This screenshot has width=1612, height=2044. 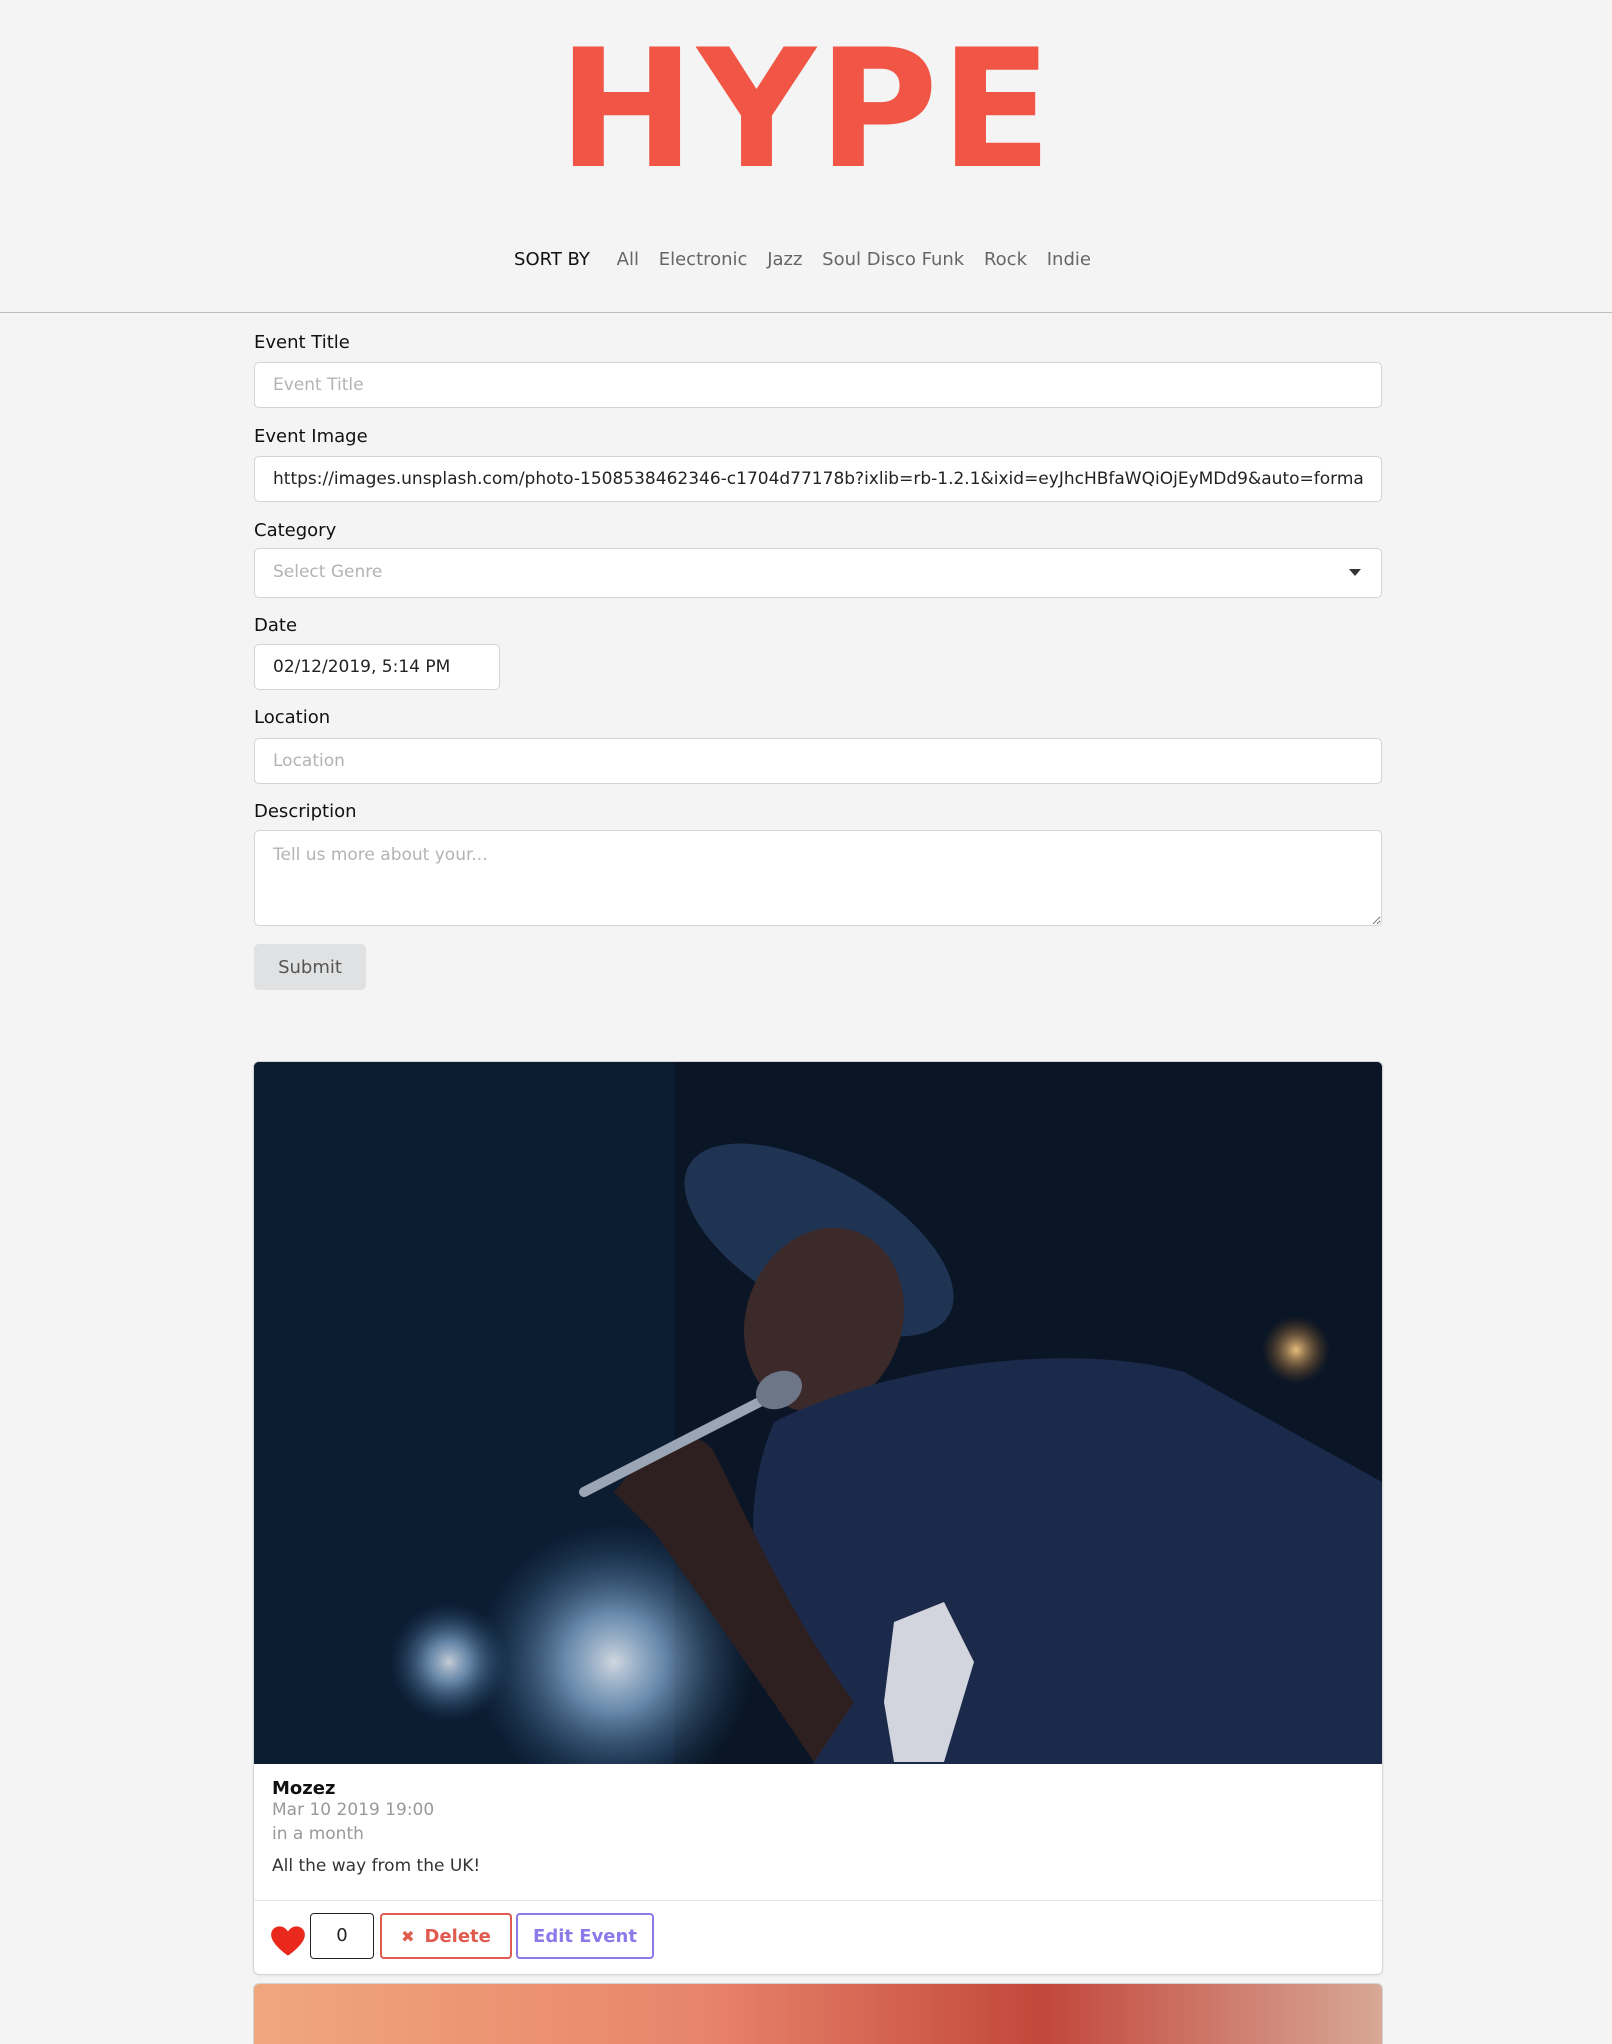 What do you see at coordinates (806, 109) in the screenshot?
I see `brand-title: HYPE` at bounding box center [806, 109].